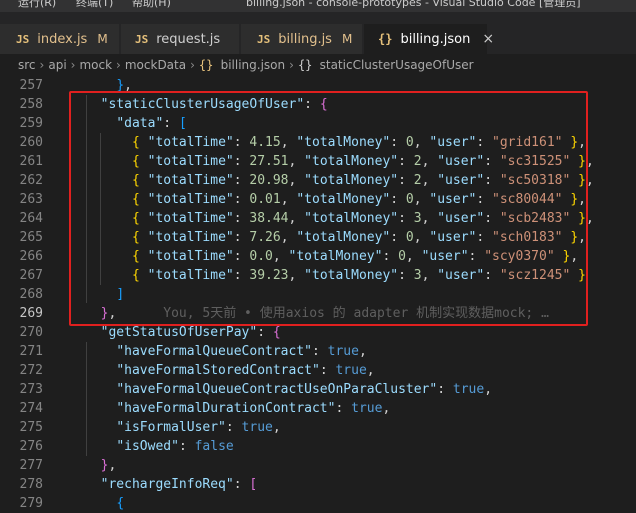 The height and width of the screenshot is (513, 636). Describe the element at coordinates (397, 65) in the screenshot. I see `breadcrumb-symbol: staticClusterUsageOfUser` at that location.